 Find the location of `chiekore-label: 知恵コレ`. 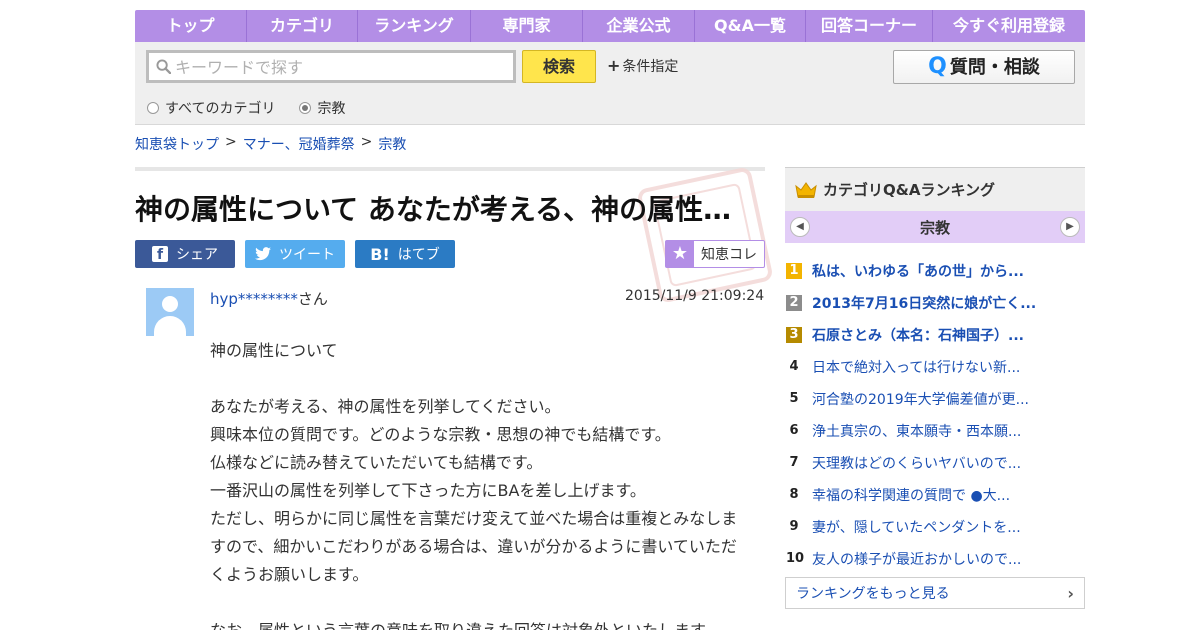

chiekore-label: 知恵コレ is located at coordinates (729, 255).